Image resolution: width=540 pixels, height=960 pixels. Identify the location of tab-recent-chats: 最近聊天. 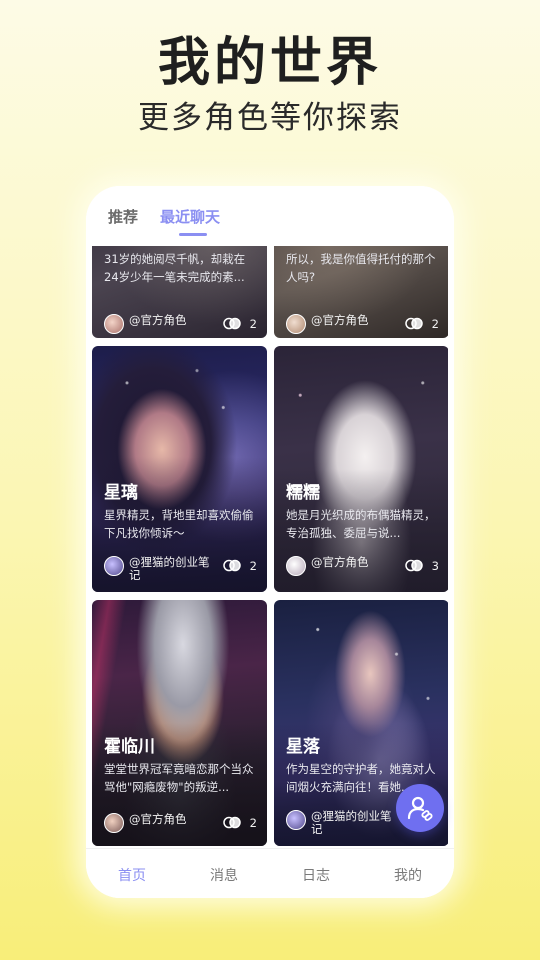
(190, 216).